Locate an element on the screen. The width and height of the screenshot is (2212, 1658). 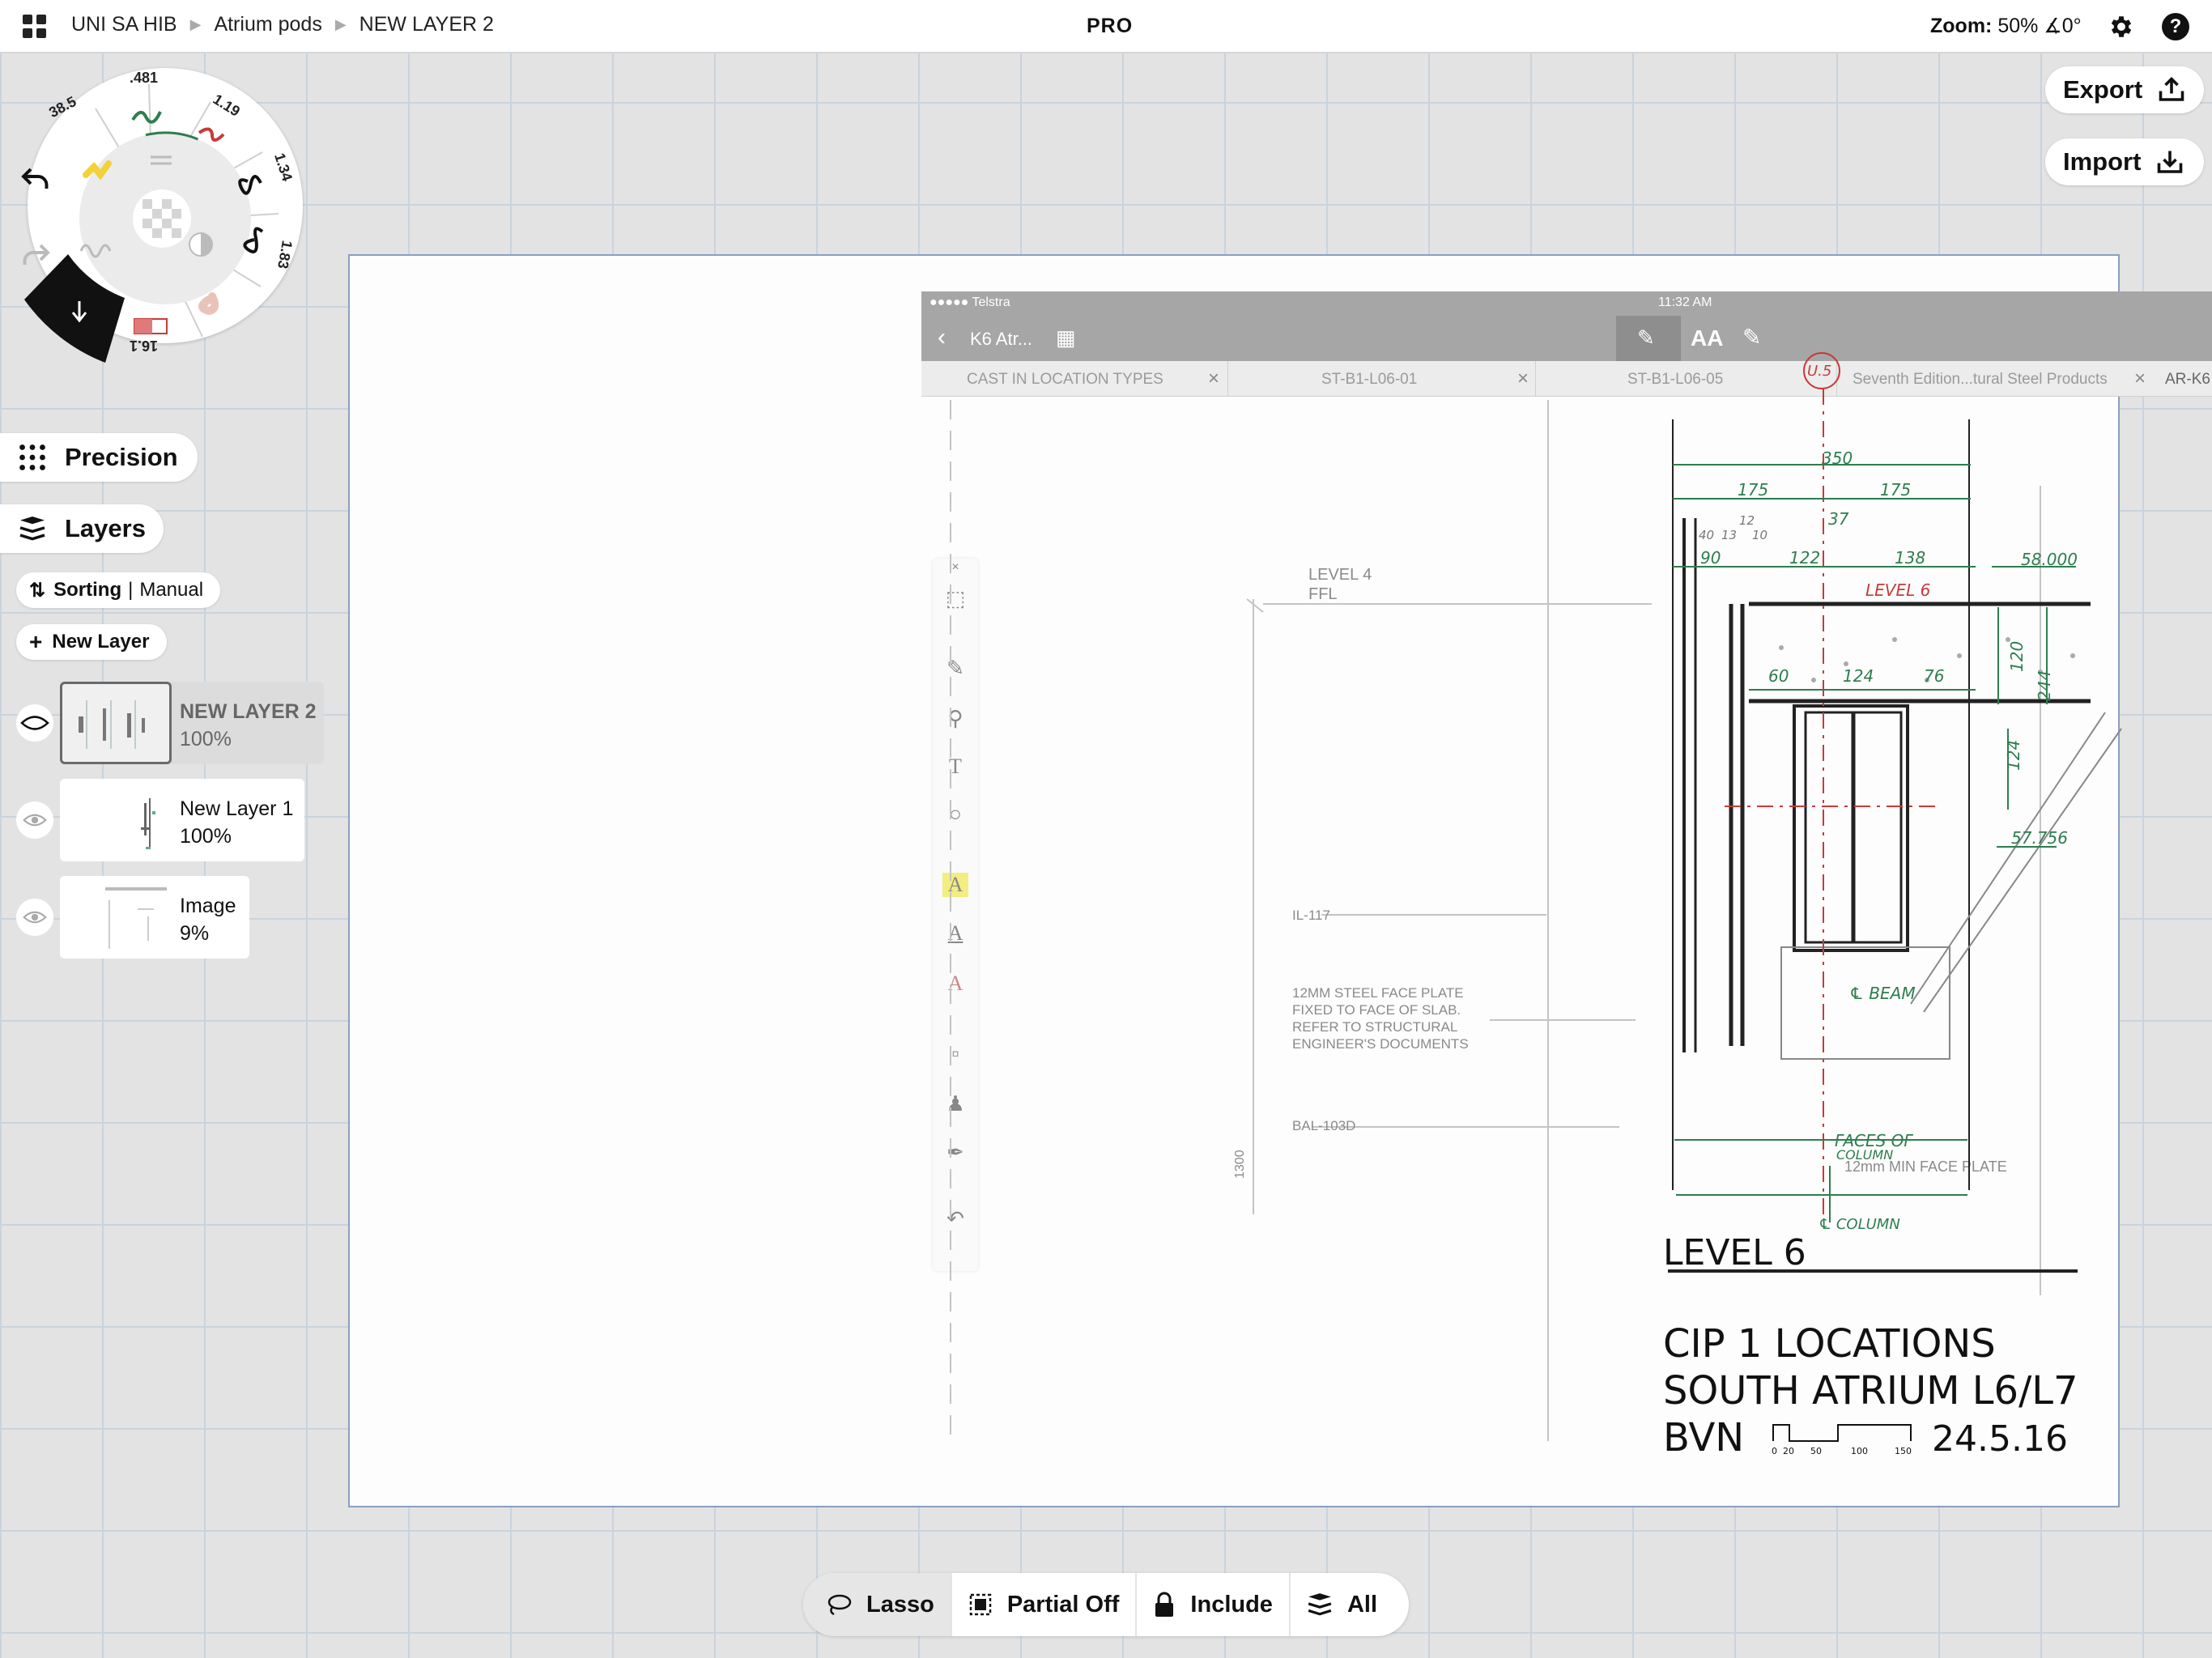
dim-90: 90 is located at coordinates (1711, 558).